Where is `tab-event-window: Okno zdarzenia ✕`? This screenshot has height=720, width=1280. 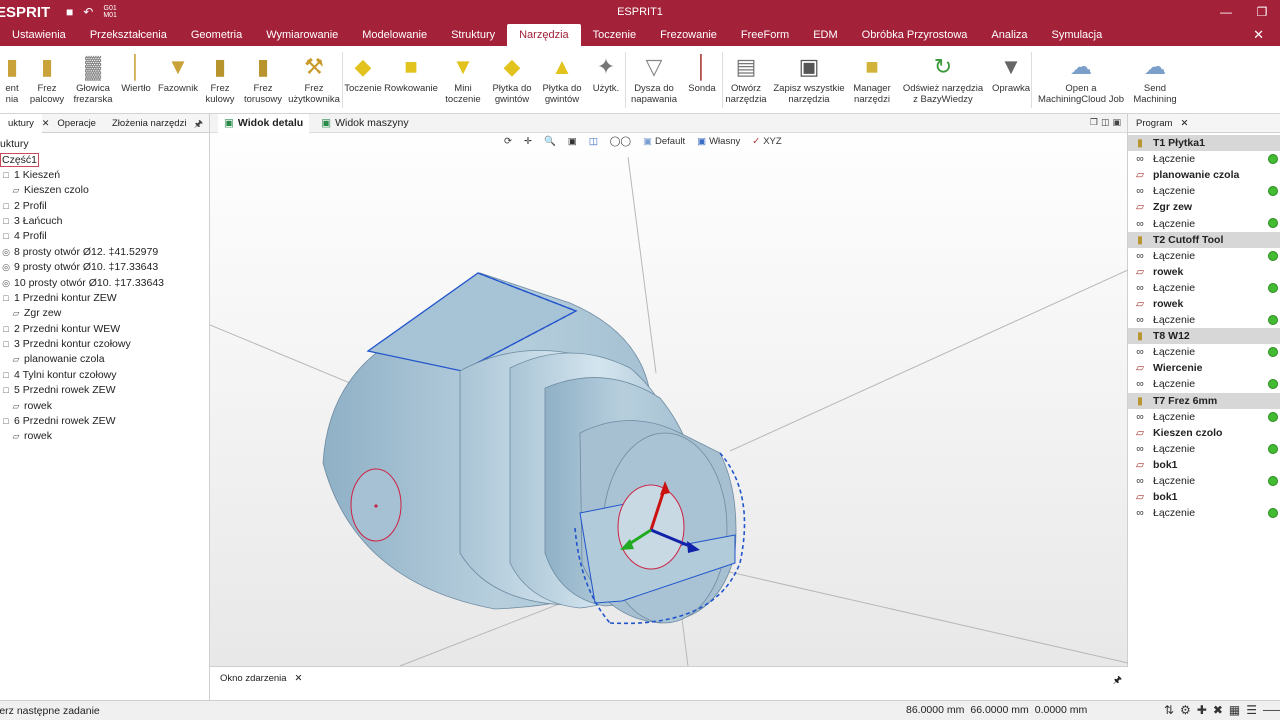 tab-event-window: Okno zdarzenia ✕ is located at coordinates (261, 678).